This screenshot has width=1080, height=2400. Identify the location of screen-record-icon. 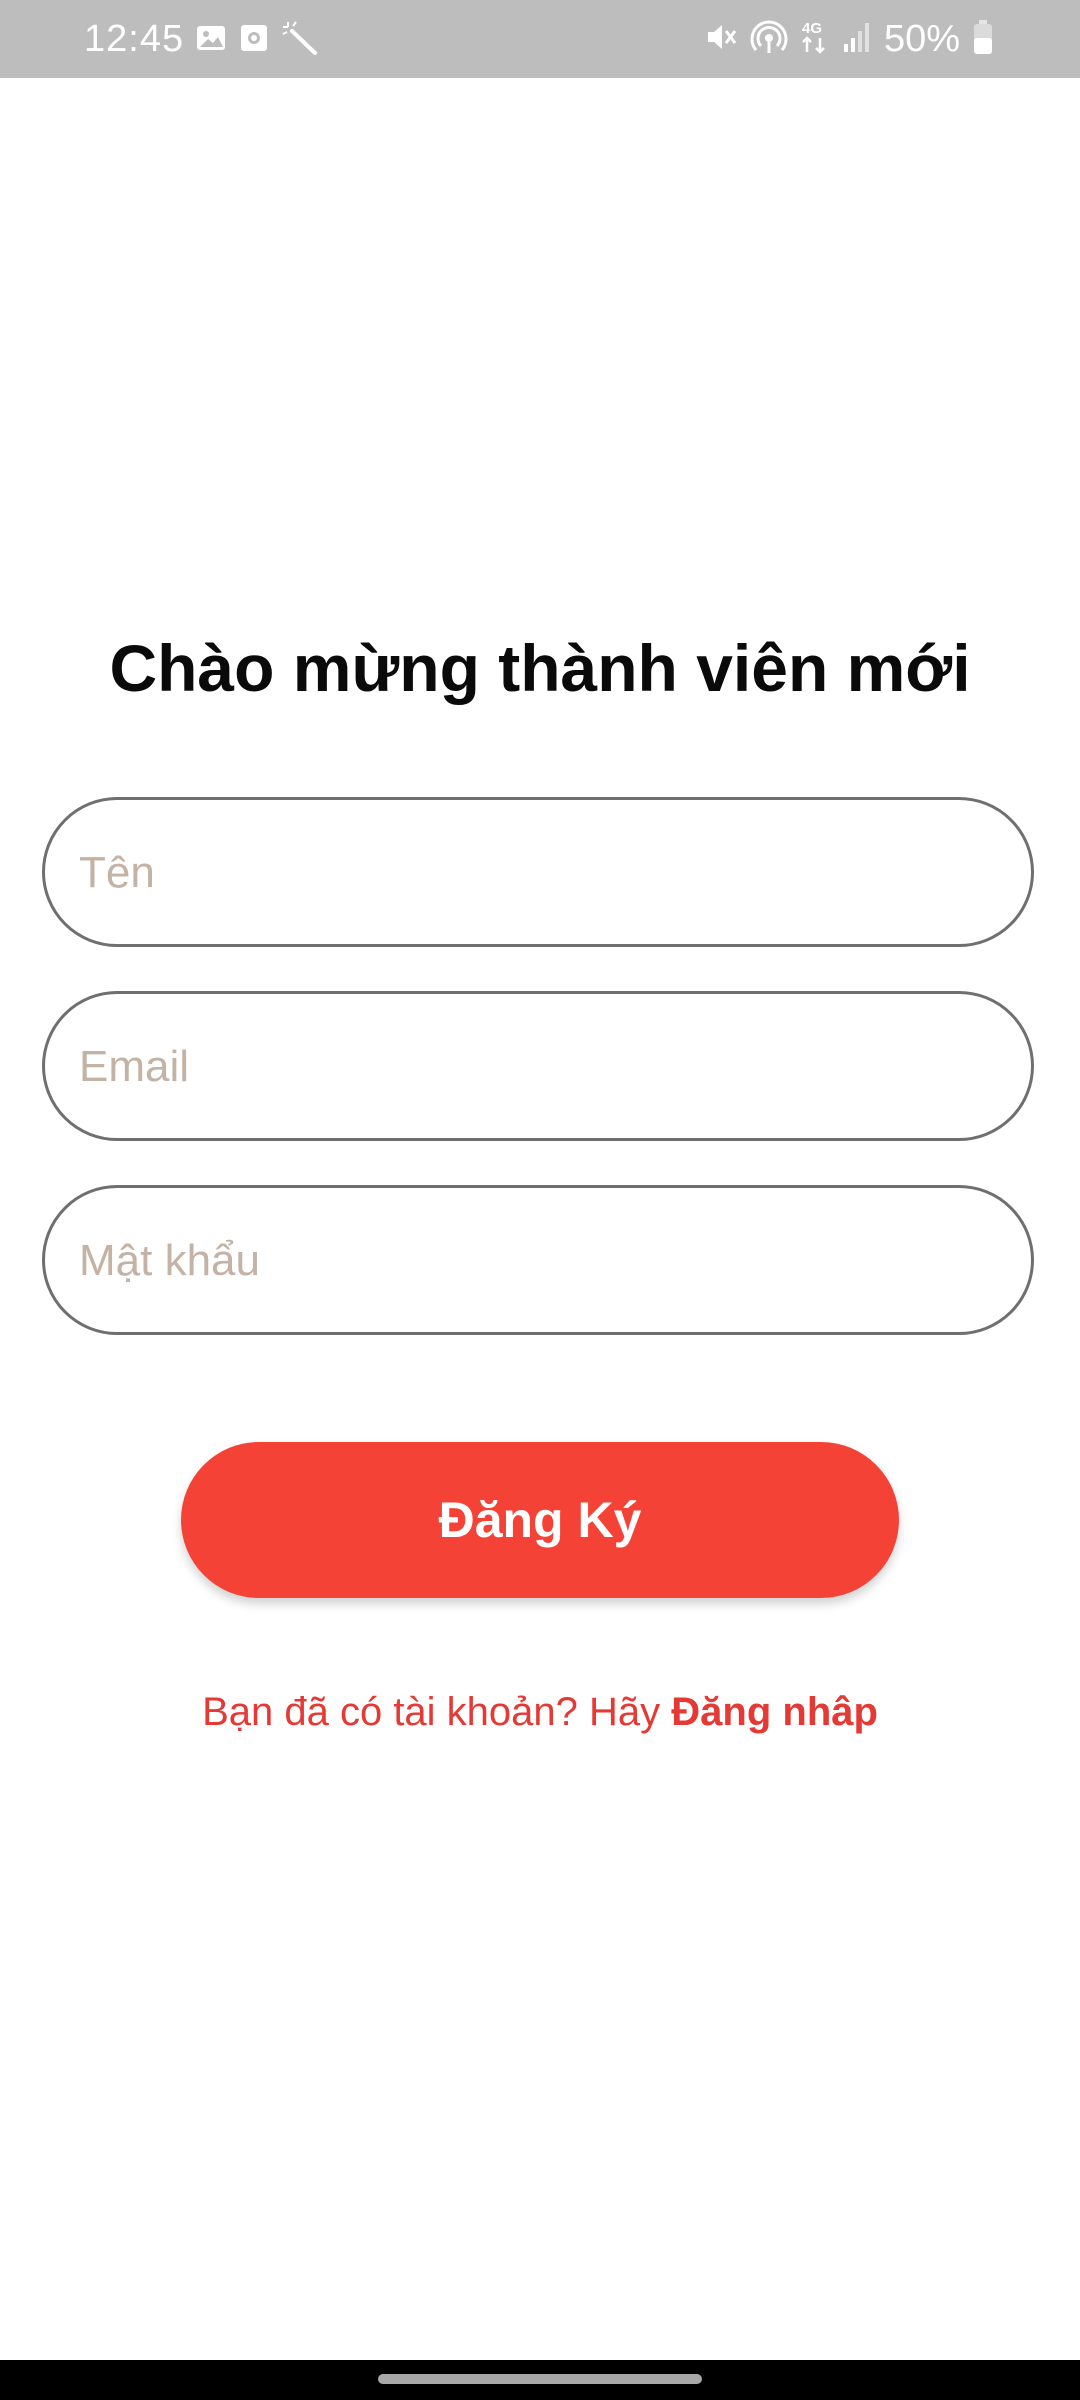
(254, 40).